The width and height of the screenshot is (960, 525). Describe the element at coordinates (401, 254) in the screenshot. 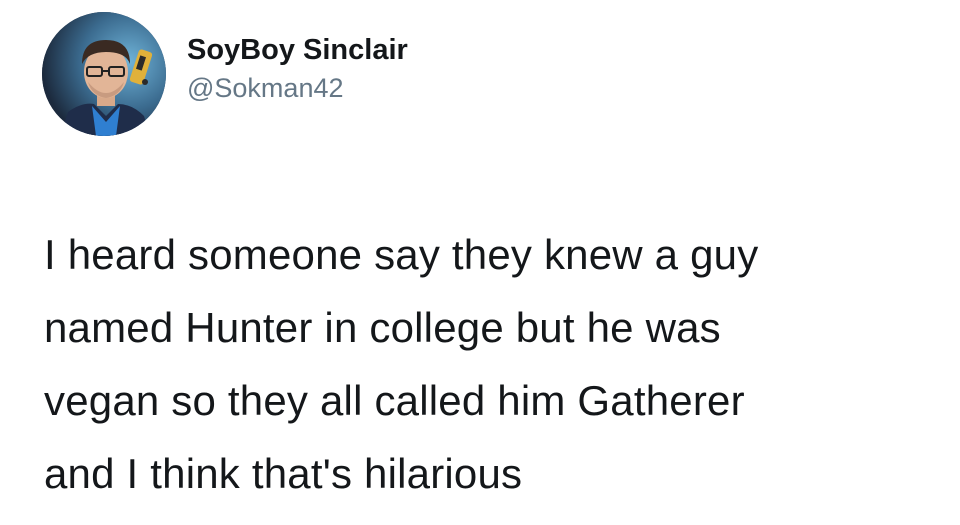

I see `tweet-text-line: I heard someone say they knew a guy` at that location.